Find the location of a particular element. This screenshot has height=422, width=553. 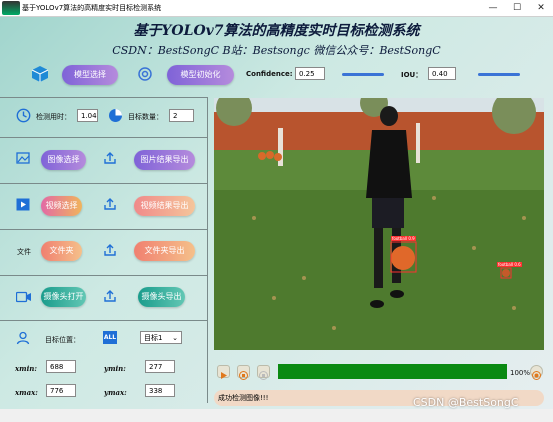

target-count-value: 2 is located at coordinates (181, 115).